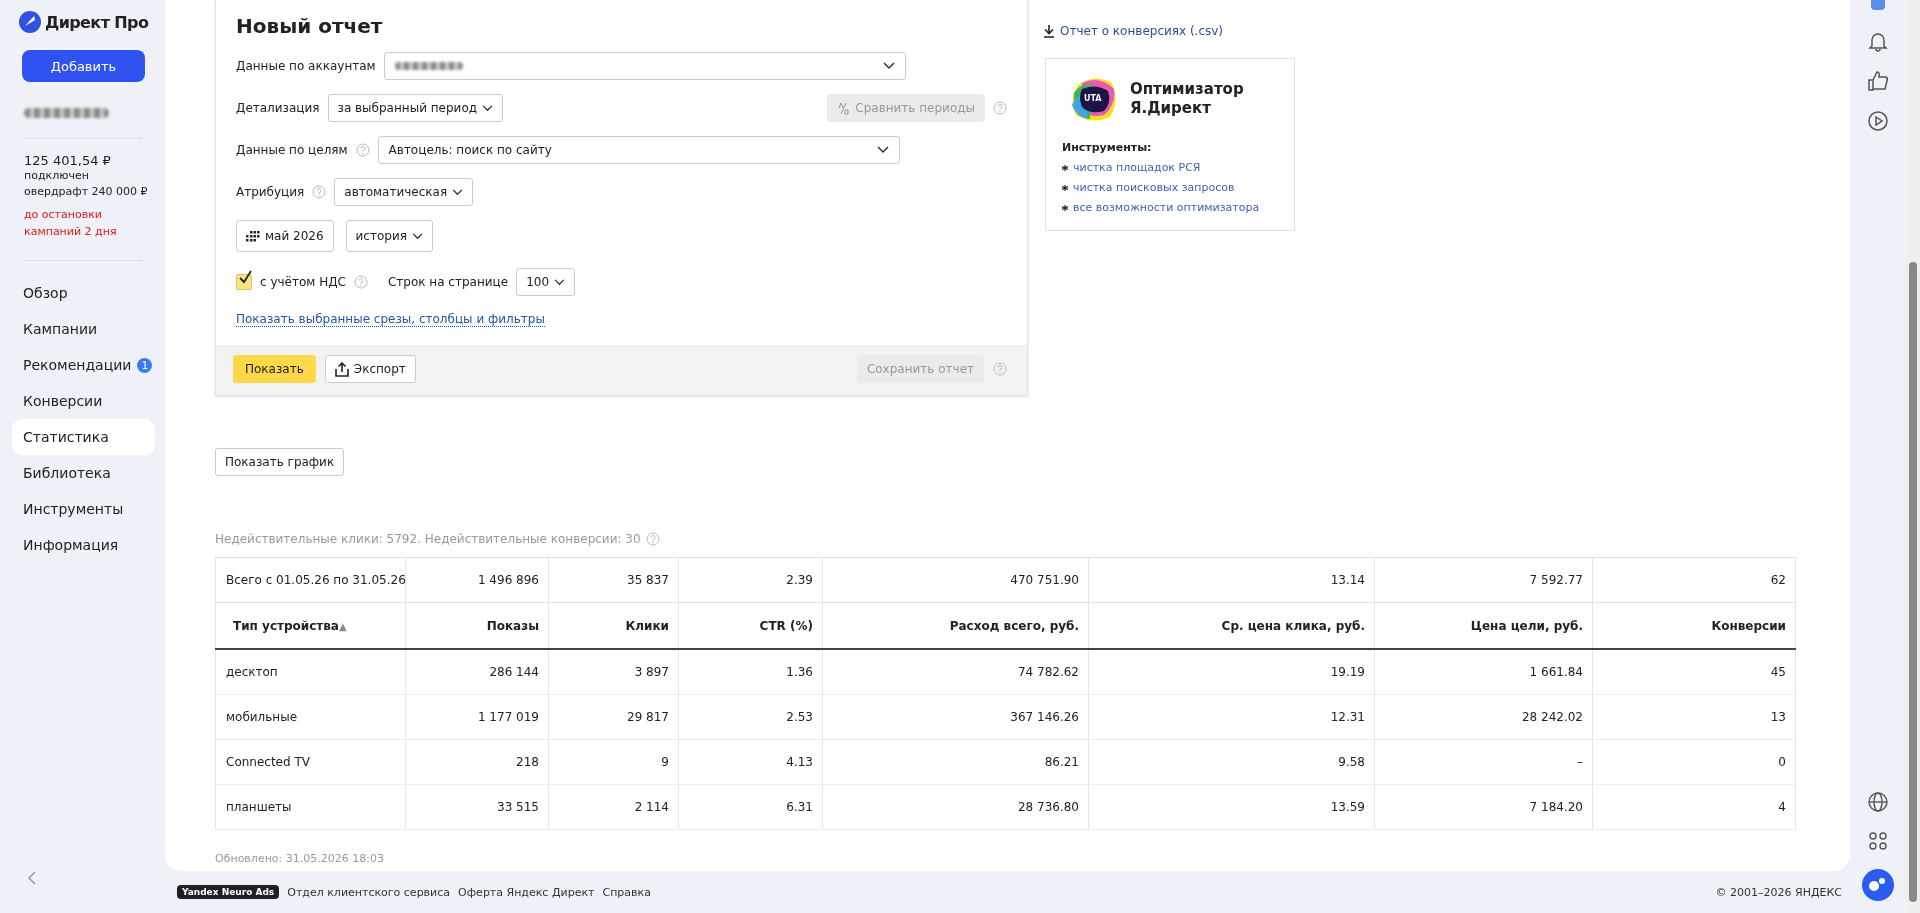 The width and height of the screenshot is (1920, 913). Describe the element at coordinates (477, 625) in the screenshot. I see `column-header: Показы` at that location.